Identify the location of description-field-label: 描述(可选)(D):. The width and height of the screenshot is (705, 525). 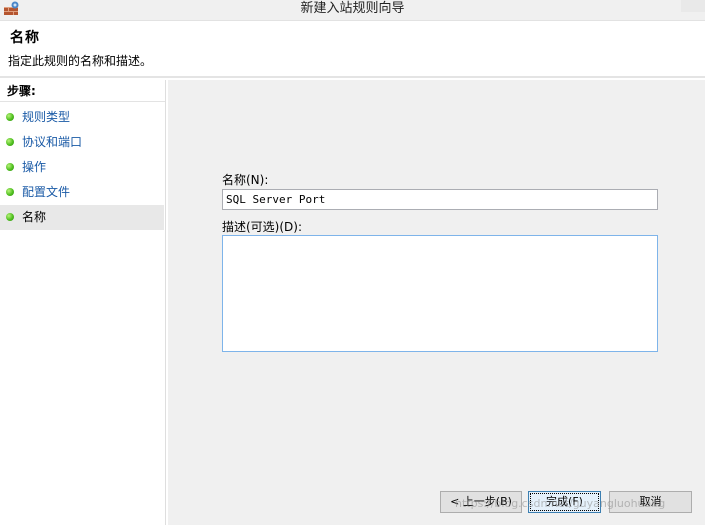
(262, 227).